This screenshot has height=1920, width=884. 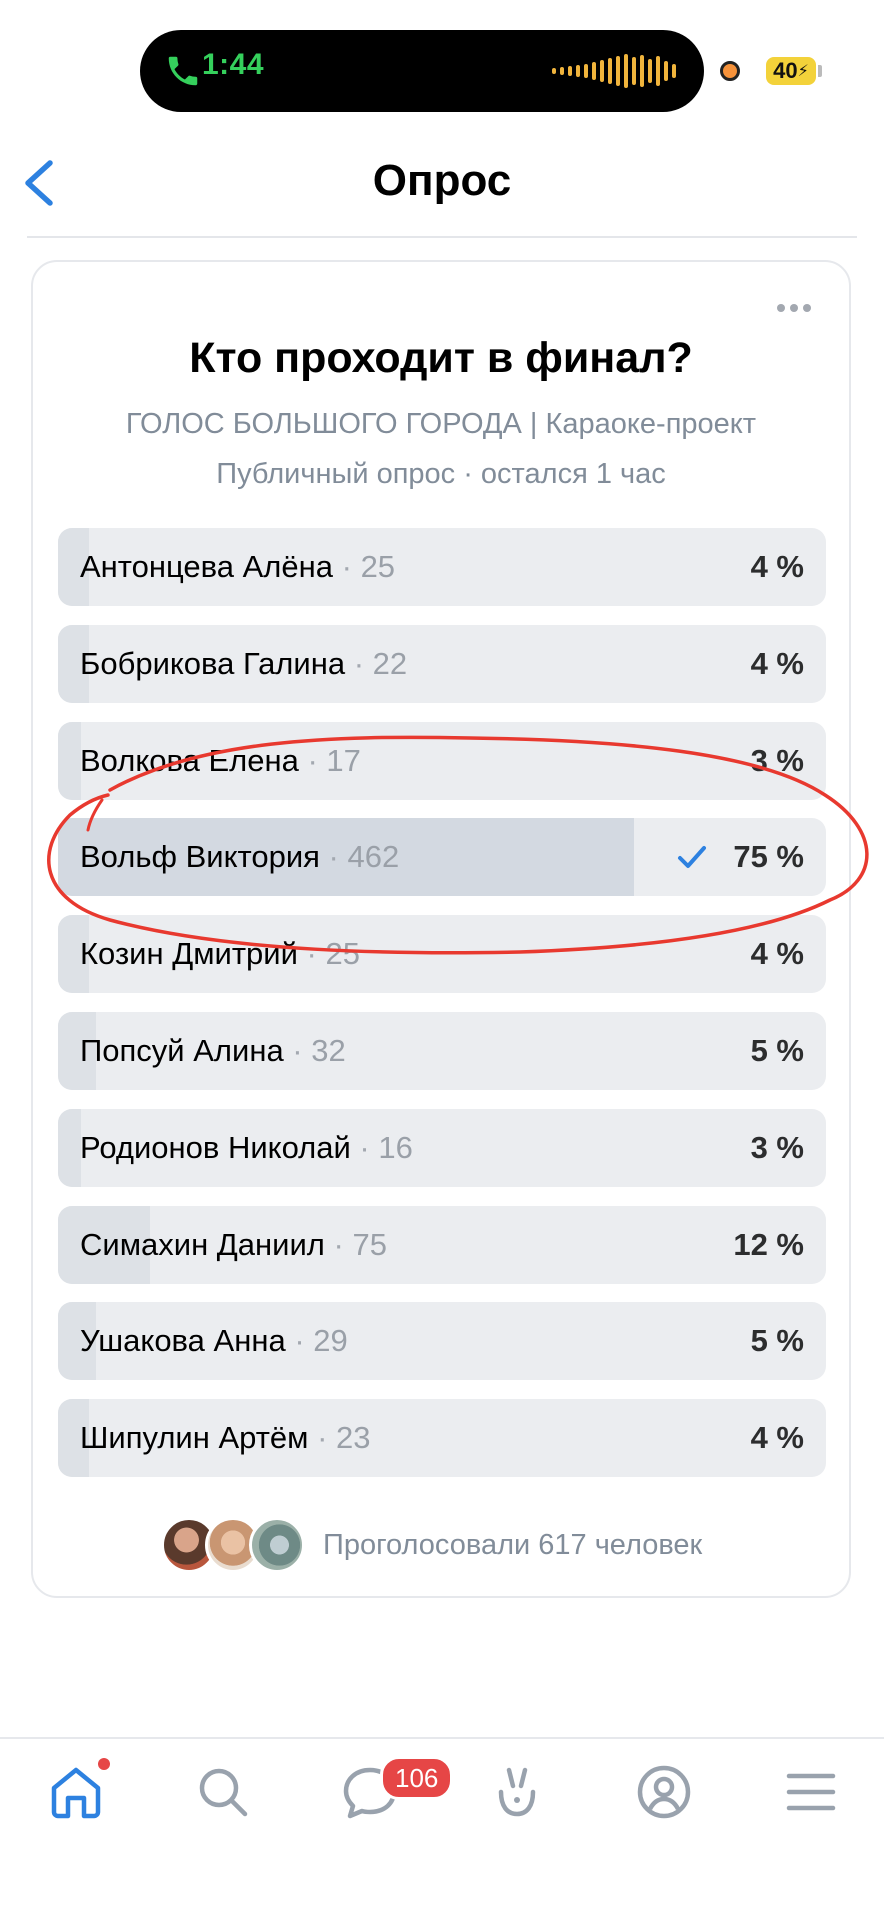 I want to click on profile-icon, so click(x=664, y=1792).